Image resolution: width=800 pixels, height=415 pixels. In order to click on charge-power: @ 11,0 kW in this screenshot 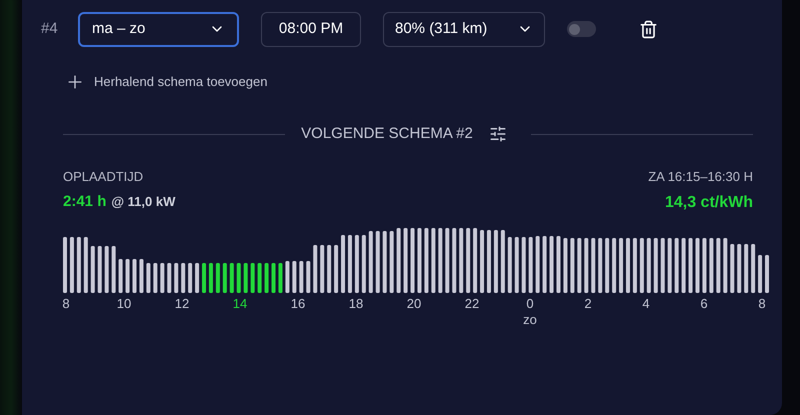, I will do `click(143, 201)`.